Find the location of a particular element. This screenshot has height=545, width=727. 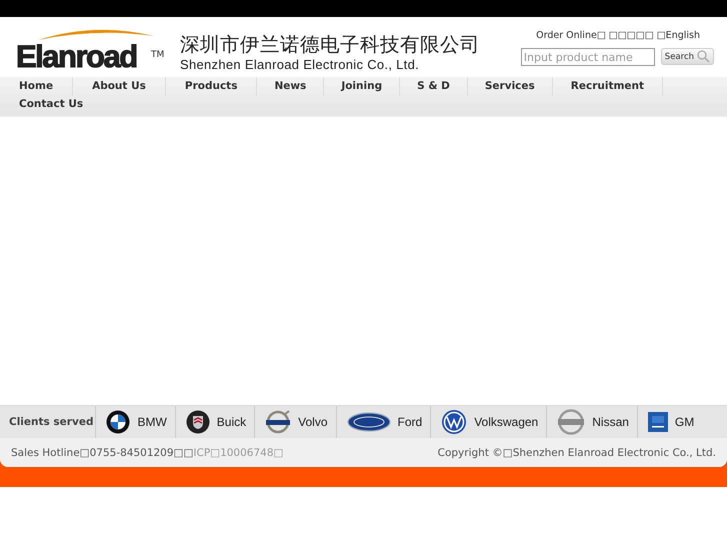

trademark-mark: TM is located at coordinates (157, 55).